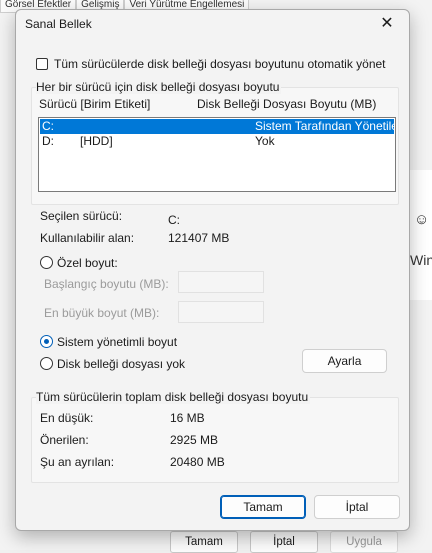  What do you see at coordinates (420, 235) in the screenshot?
I see `background-side-panel` at bounding box center [420, 235].